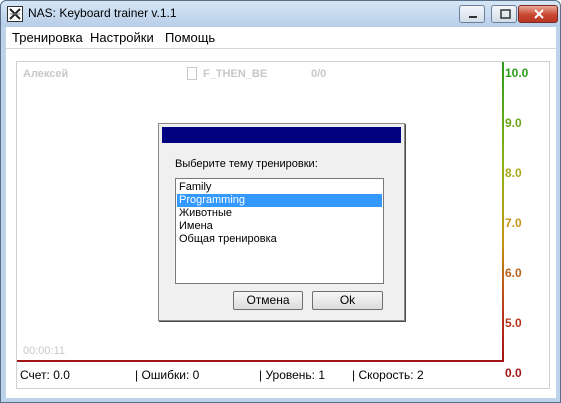 Image resolution: width=561 pixels, height=403 pixels. I want to click on topic-option: Общая тренировка, so click(279, 239).